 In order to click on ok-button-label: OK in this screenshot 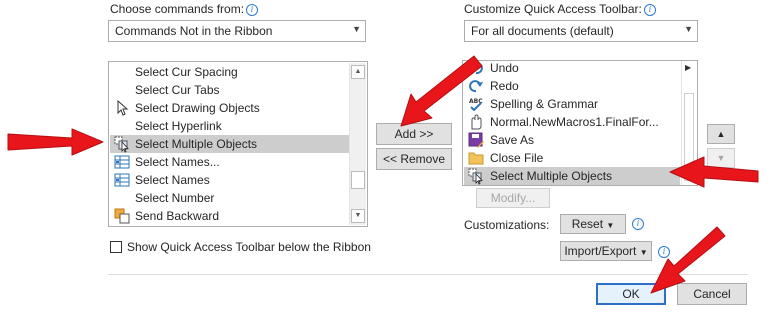, I will do `click(631, 294)`.